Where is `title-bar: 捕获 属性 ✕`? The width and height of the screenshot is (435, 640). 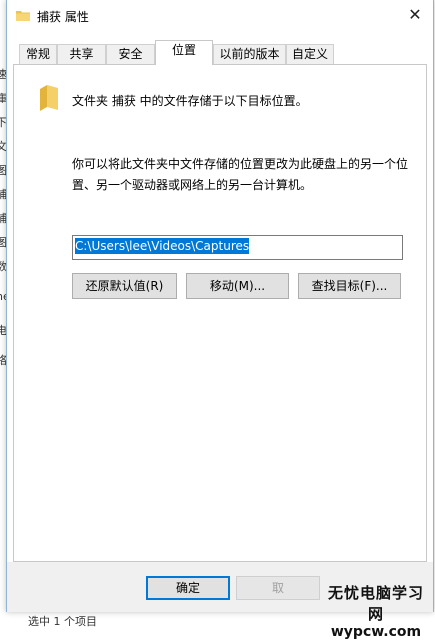 title-bar: 捕获 属性 ✕ is located at coordinates (220, 16).